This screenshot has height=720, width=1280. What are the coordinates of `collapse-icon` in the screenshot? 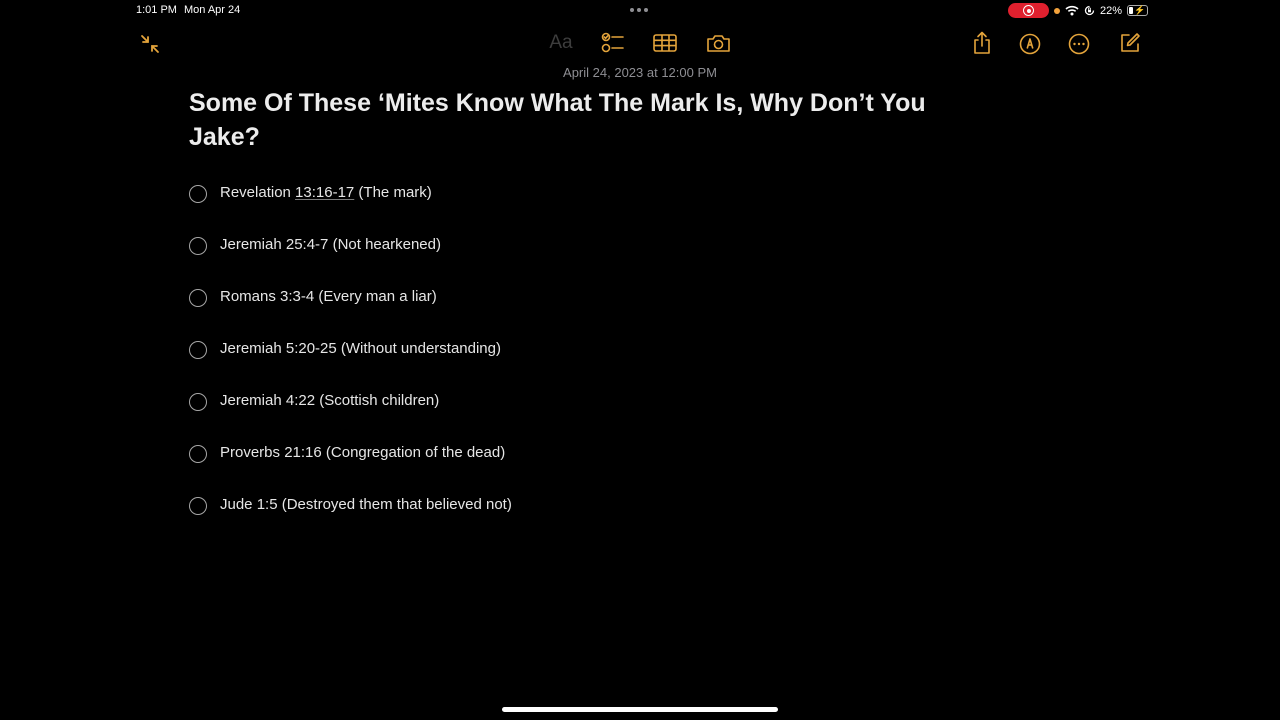 It's located at (150, 44).